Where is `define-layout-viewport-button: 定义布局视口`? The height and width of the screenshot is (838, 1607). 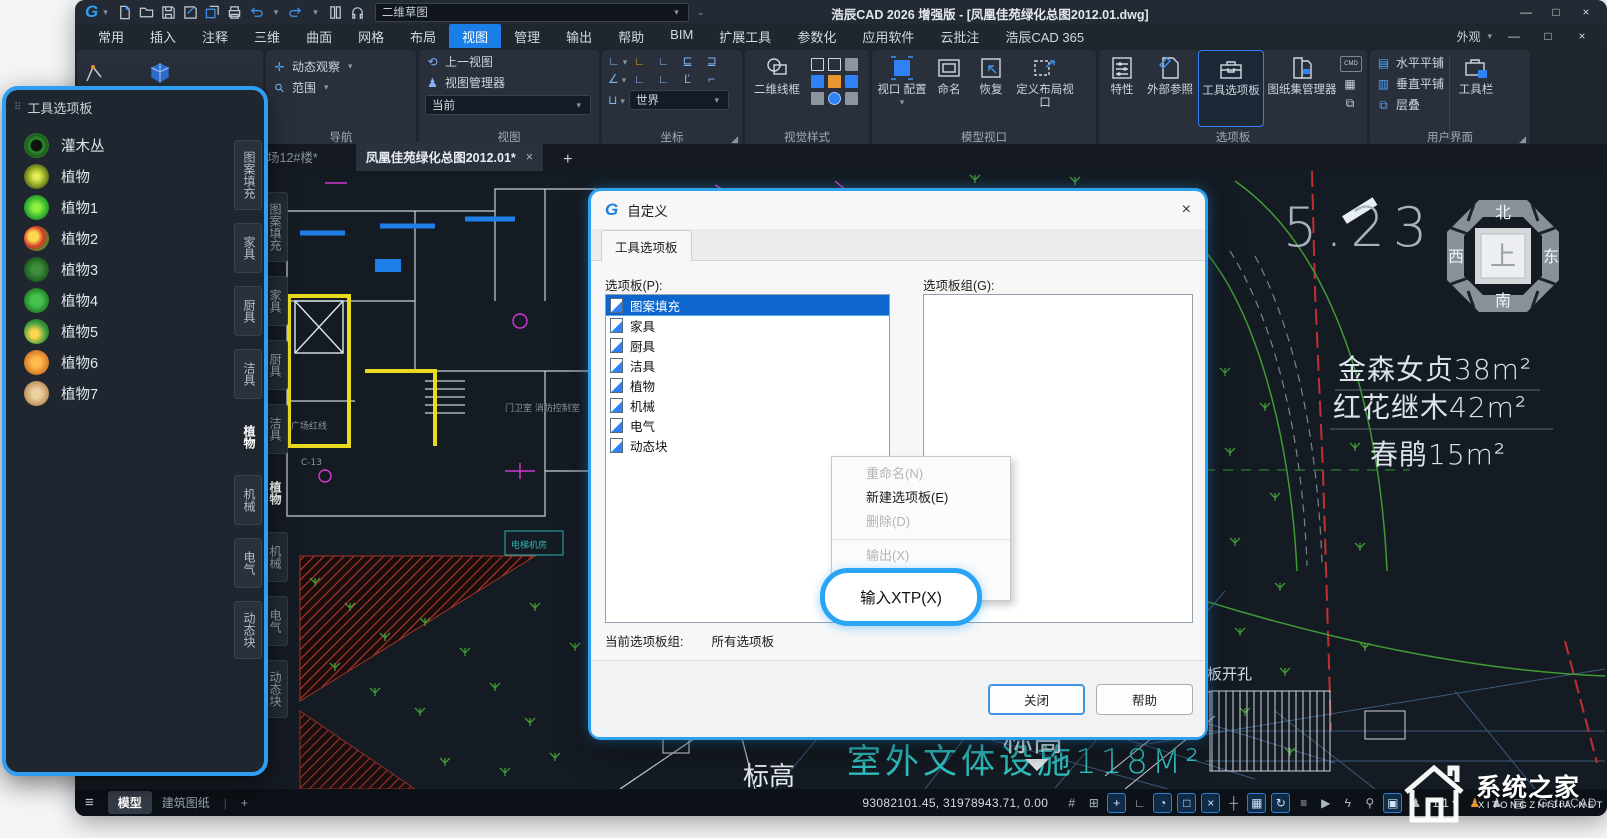 define-layout-viewport-button: 定义布局视口 is located at coordinates (1045, 87).